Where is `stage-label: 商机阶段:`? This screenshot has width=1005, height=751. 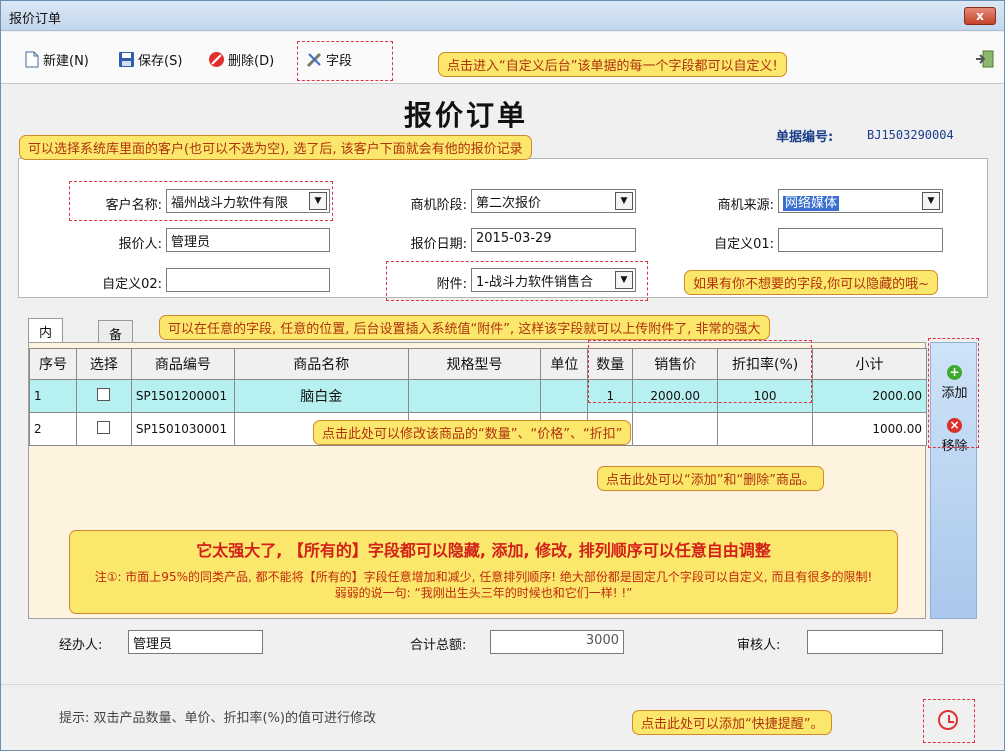 stage-label: 商机阶段: is located at coordinates (438, 205).